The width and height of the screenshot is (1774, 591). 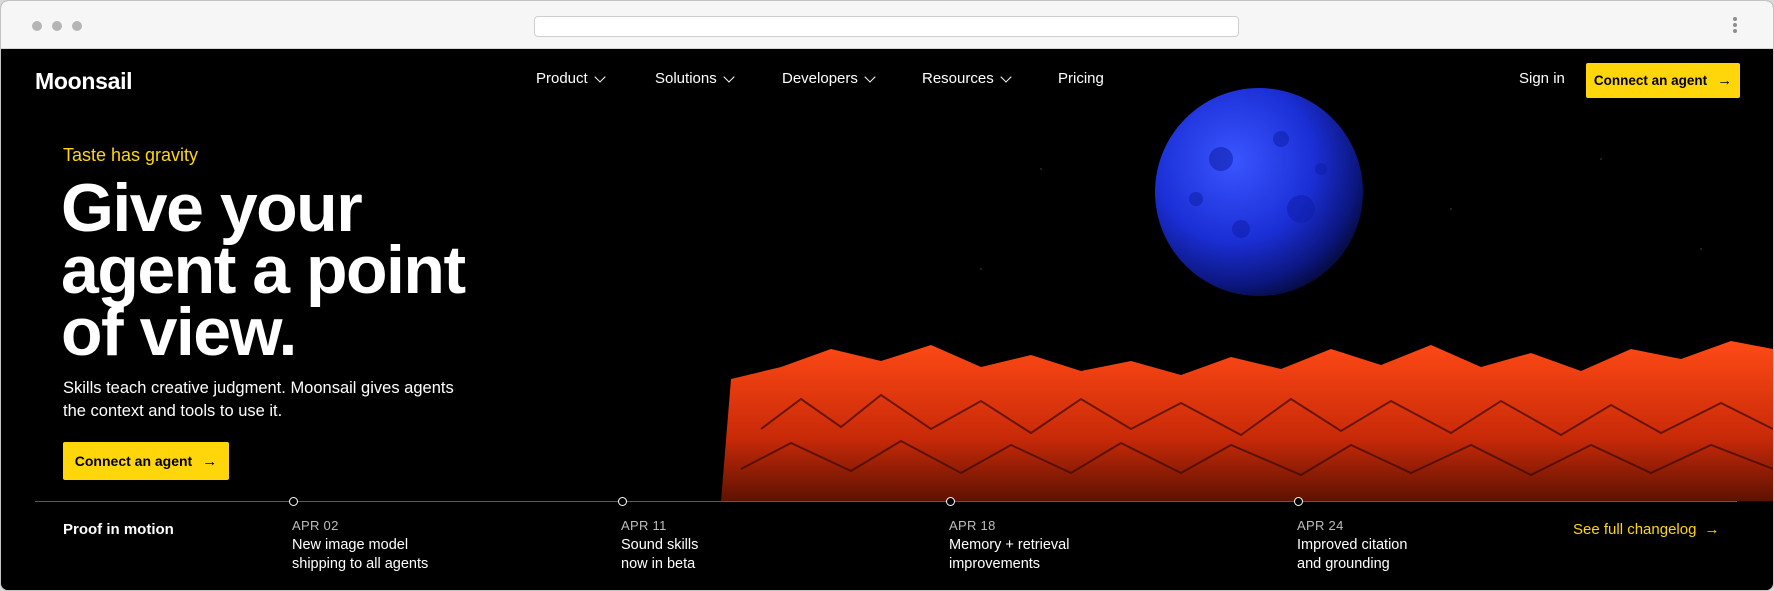 What do you see at coordinates (1635, 529) in the screenshot?
I see `link-label: See full changelog` at bounding box center [1635, 529].